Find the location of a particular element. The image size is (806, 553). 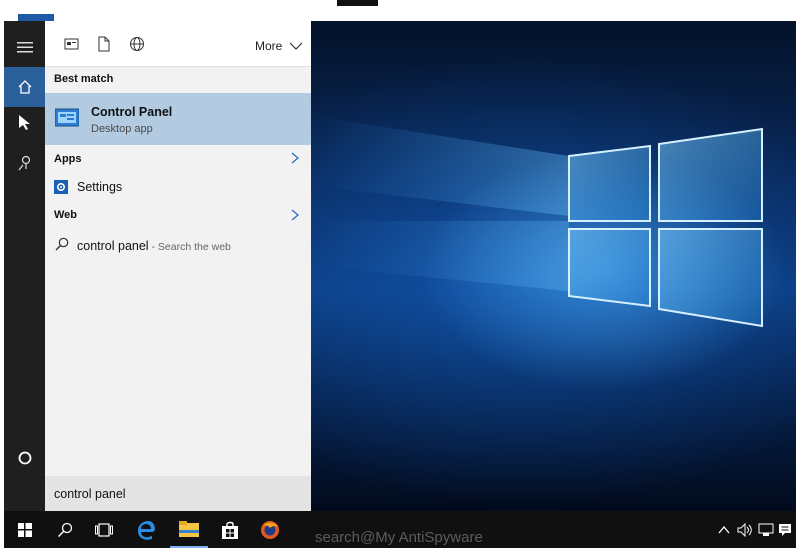

network-button is located at coordinates (766, 529).